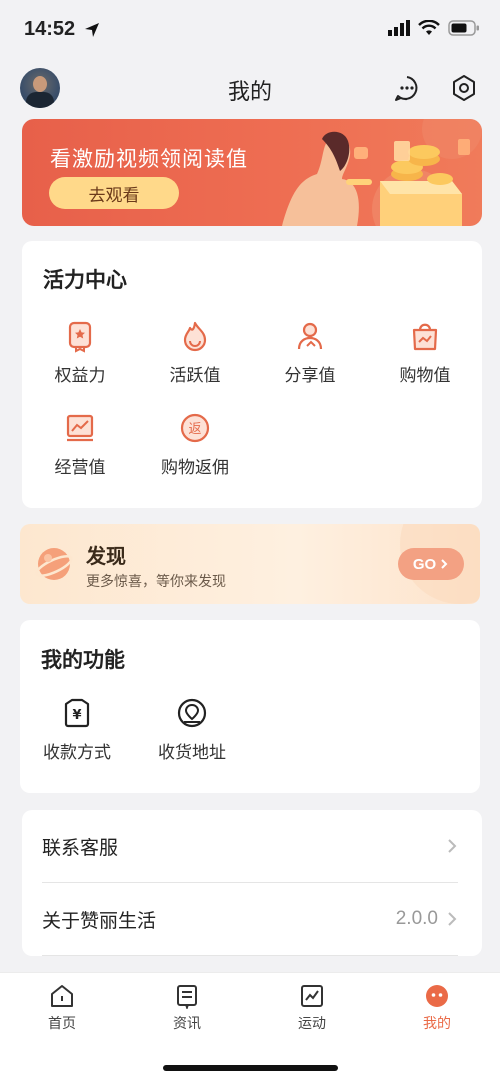 The height and width of the screenshot is (1083, 500). Describe the element at coordinates (195, 376) in the screenshot. I see `grid-item-label: 活跃值` at that location.